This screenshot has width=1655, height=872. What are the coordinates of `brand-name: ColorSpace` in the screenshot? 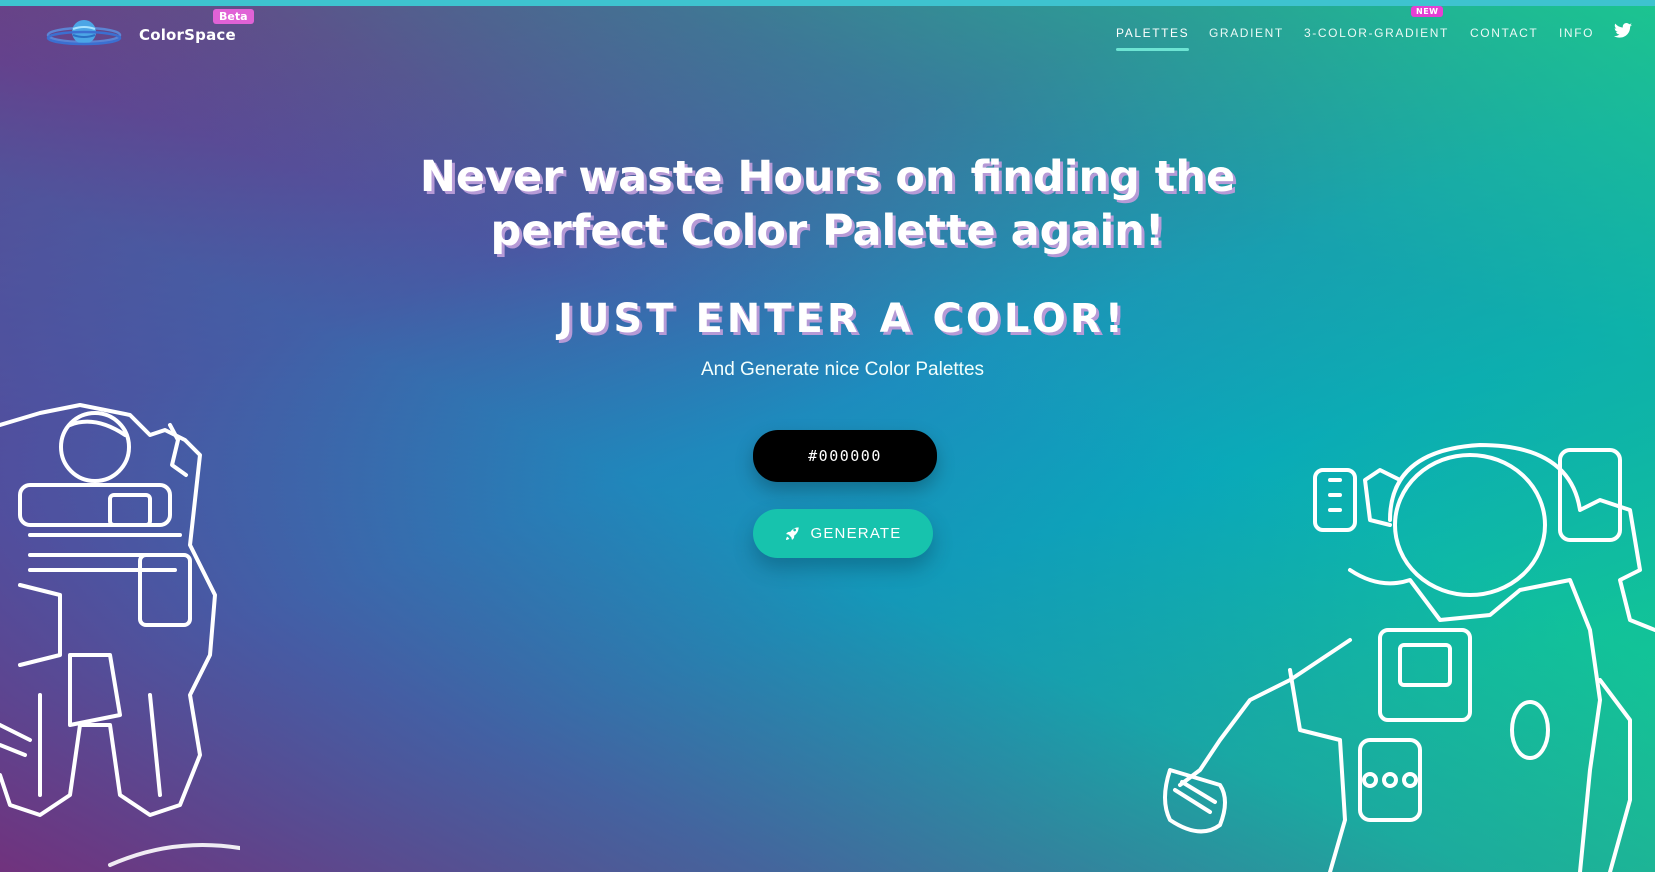 It's located at (187, 35).